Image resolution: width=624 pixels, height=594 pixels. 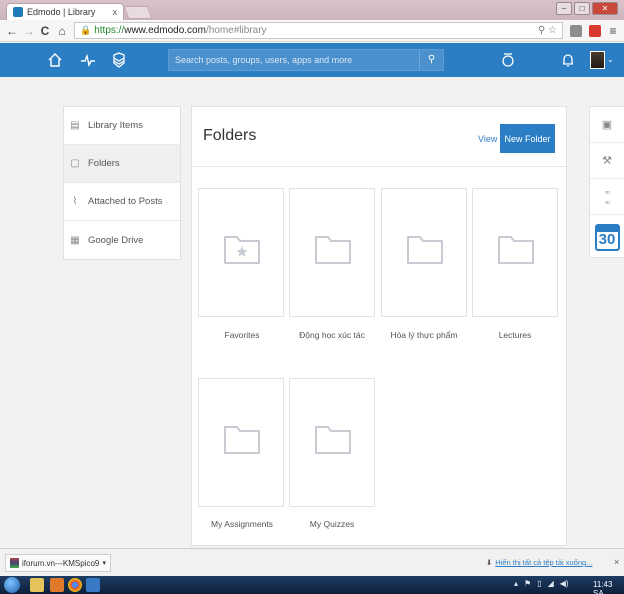 What do you see at coordinates (597, 60) in the screenshot?
I see `avatar` at bounding box center [597, 60].